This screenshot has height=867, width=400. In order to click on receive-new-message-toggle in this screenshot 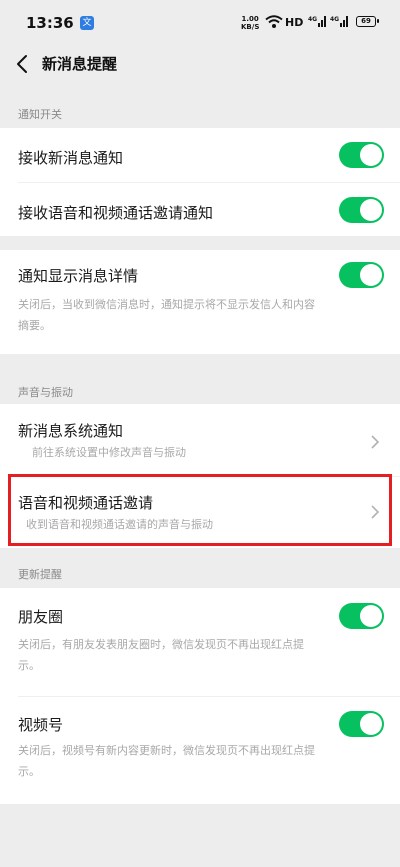, I will do `click(361, 155)`.